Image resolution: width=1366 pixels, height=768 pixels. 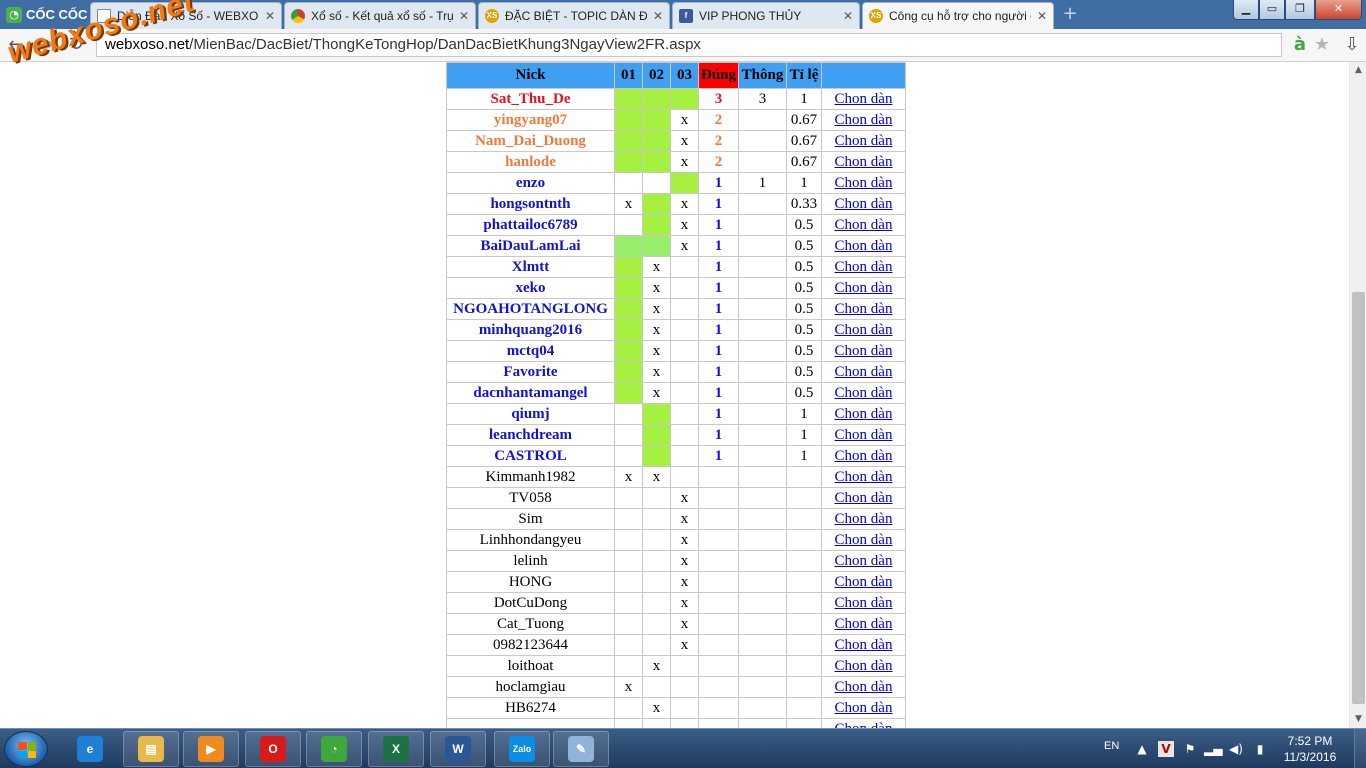 I want to click on taskbar-app-excel: X, so click(x=396, y=749).